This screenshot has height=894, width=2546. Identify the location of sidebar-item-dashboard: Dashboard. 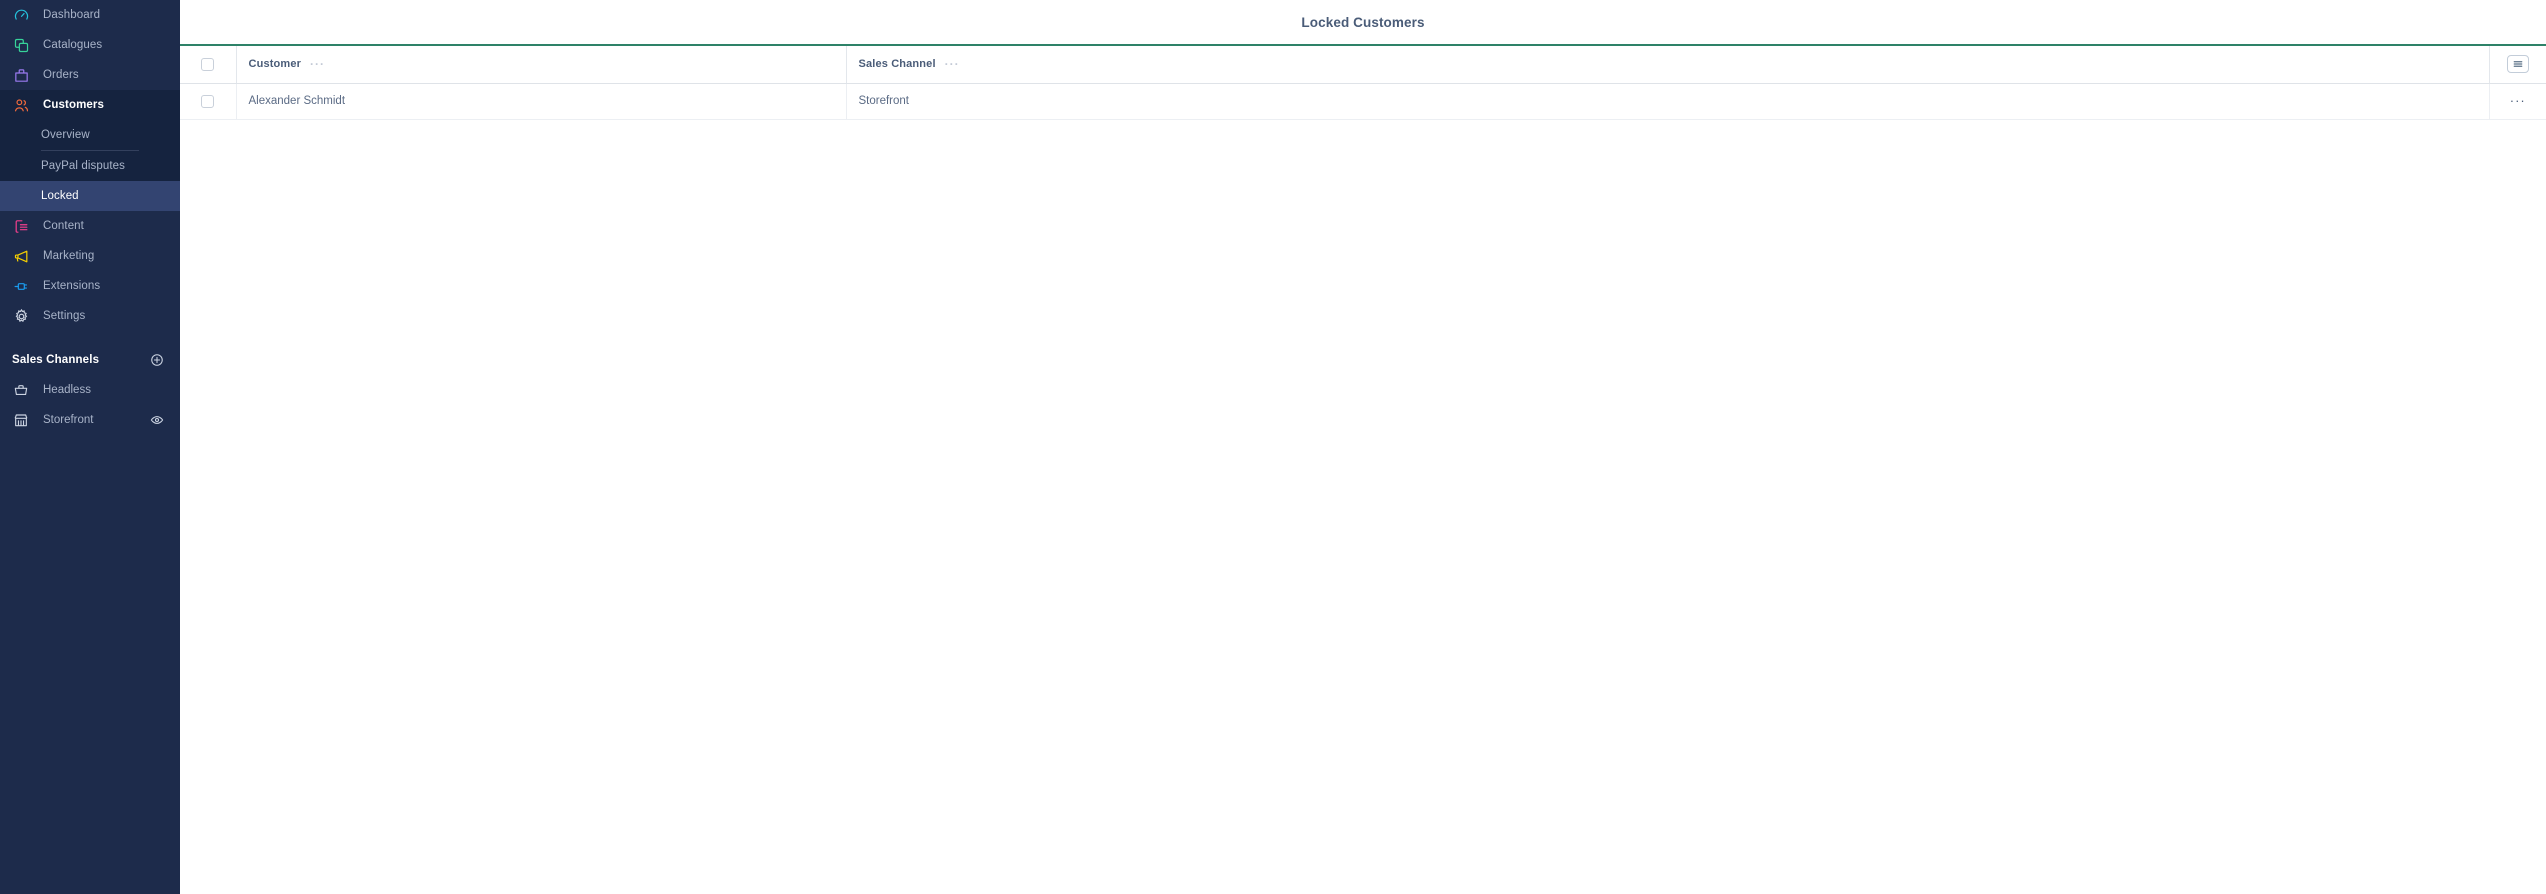
(90, 15).